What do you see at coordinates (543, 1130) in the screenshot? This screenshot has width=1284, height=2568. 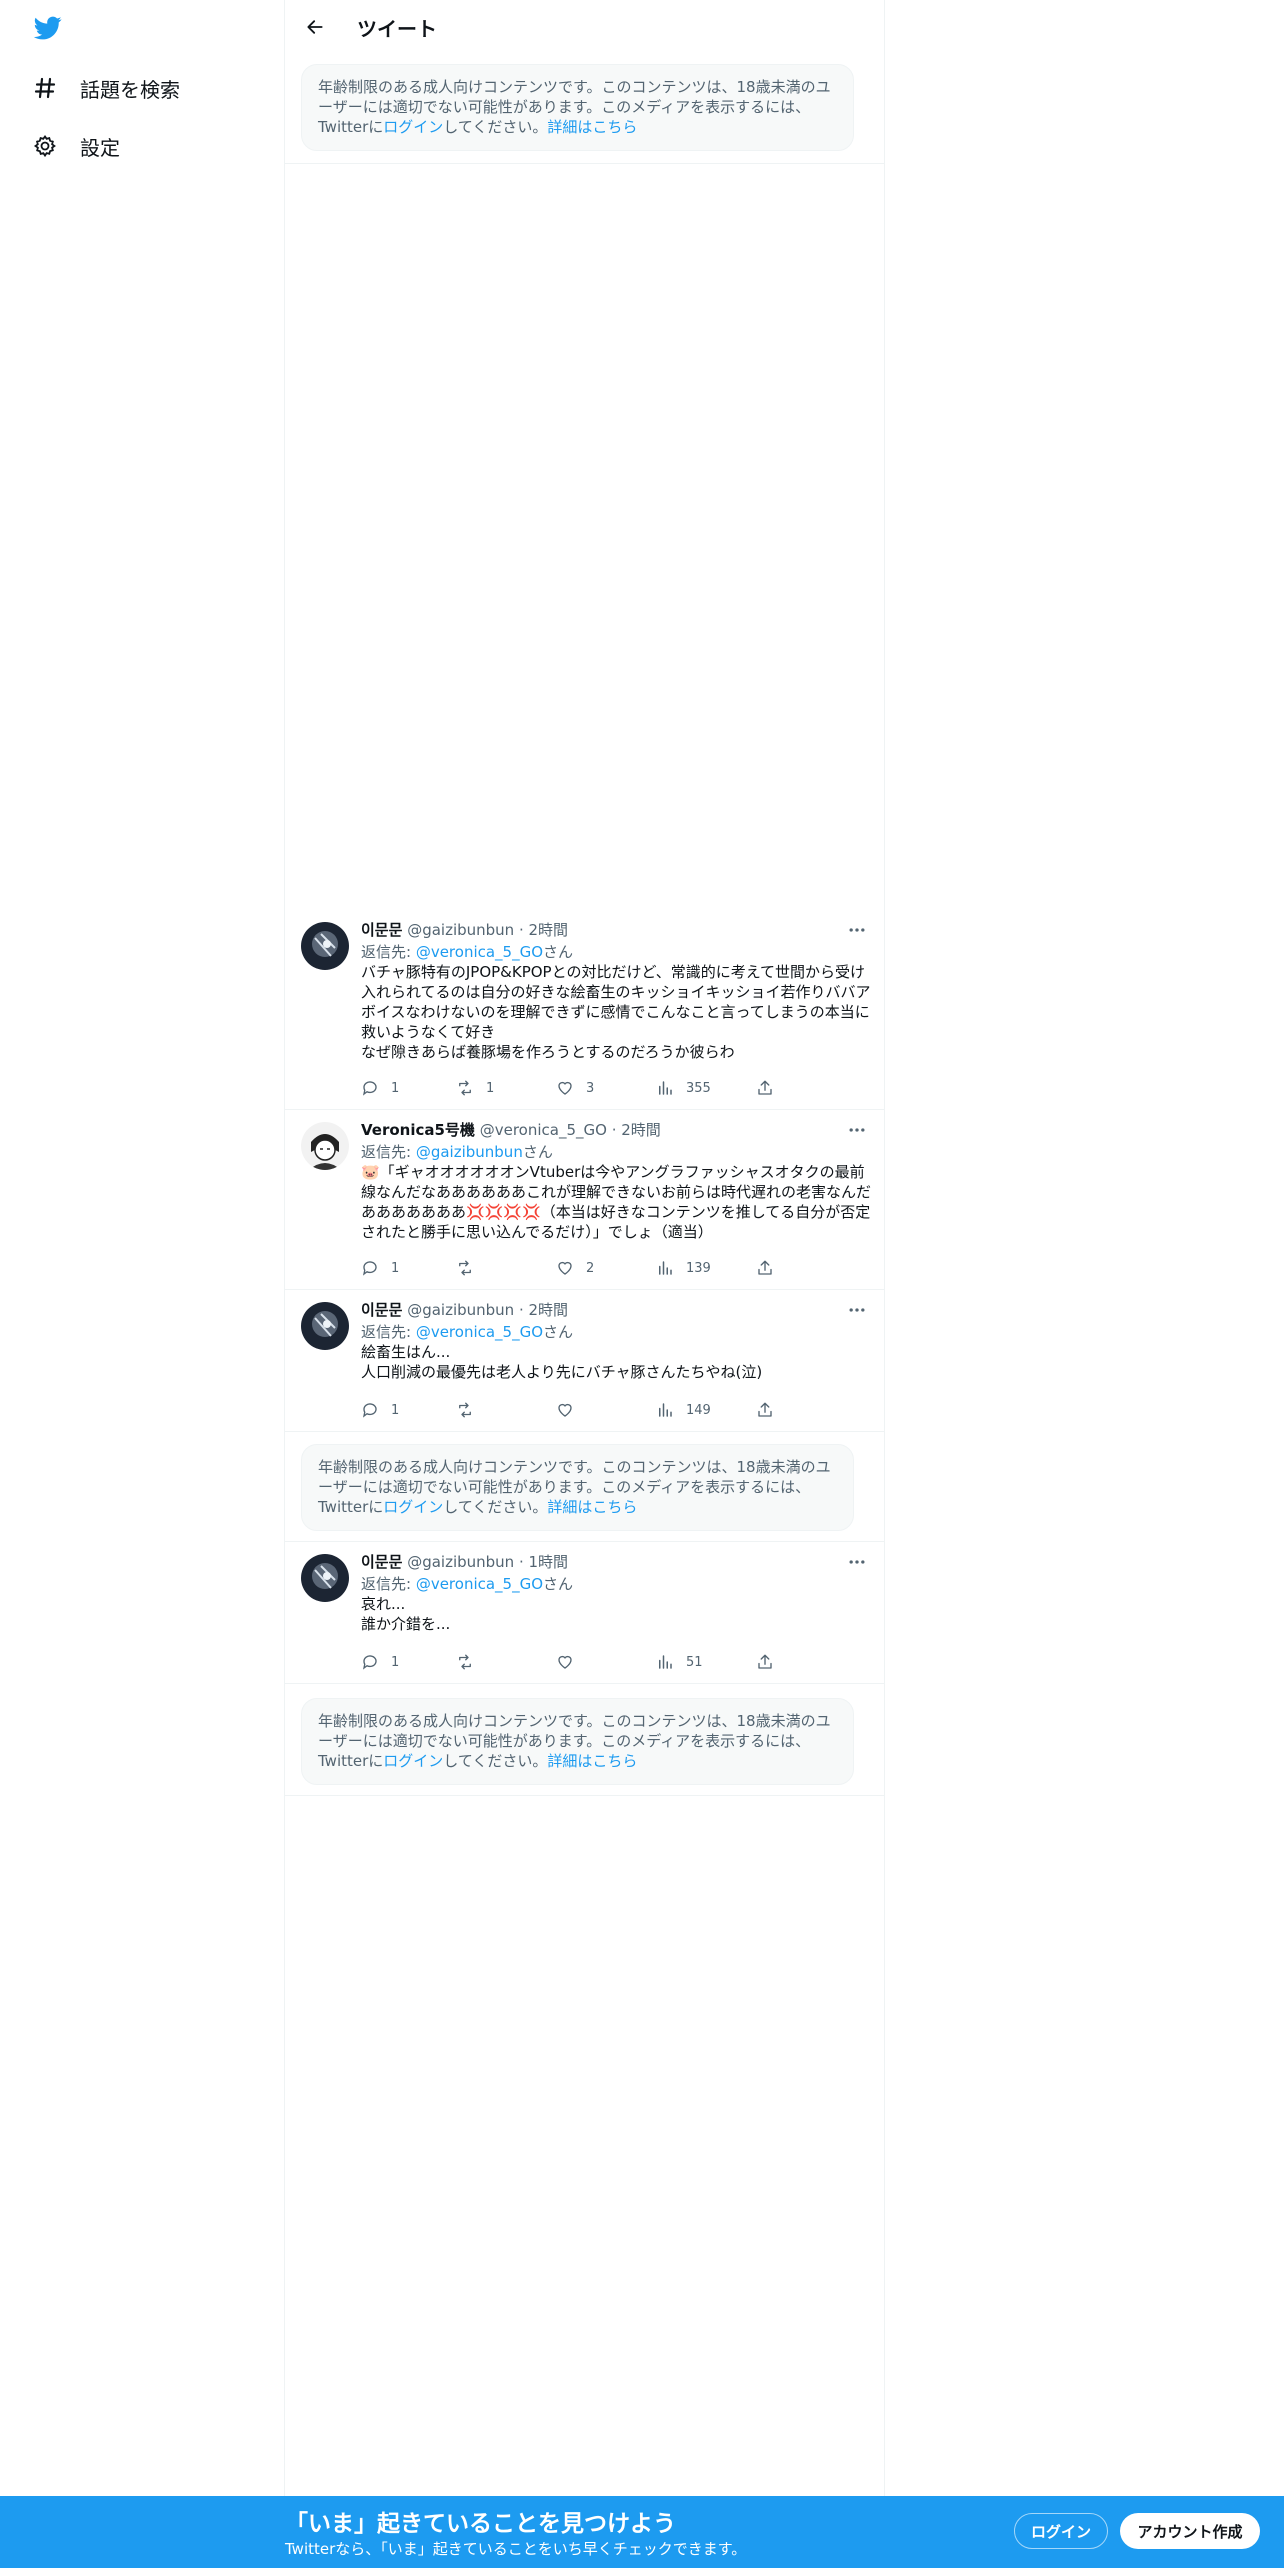 I see `user-handle: @veronica_5_GO` at bounding box center [543, 1130].